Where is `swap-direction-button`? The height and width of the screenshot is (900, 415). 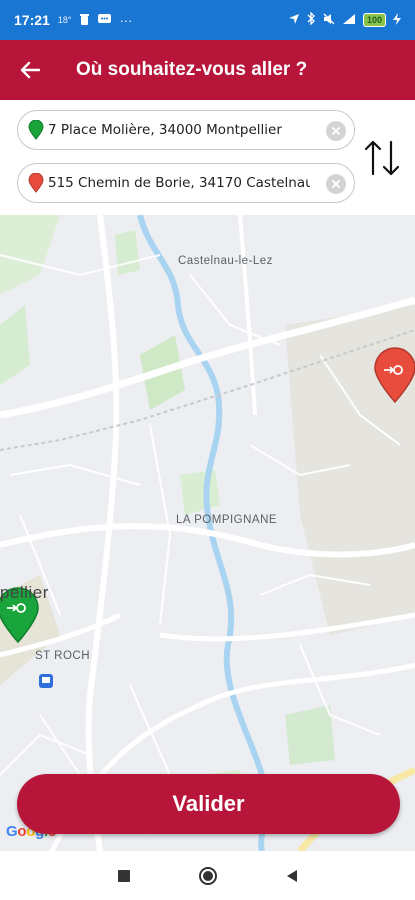
swap-direction-button is located at coordinates (382, 158).